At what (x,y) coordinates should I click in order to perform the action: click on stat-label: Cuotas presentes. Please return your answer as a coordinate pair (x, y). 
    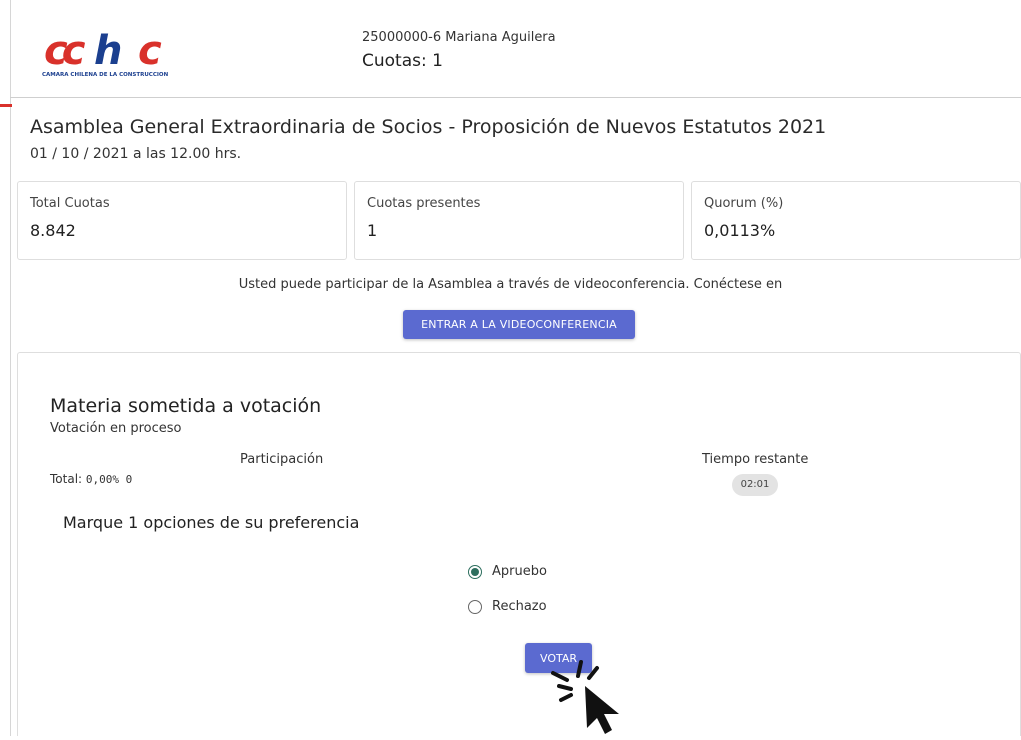
    Looking at the image, I should click on (424, 203).